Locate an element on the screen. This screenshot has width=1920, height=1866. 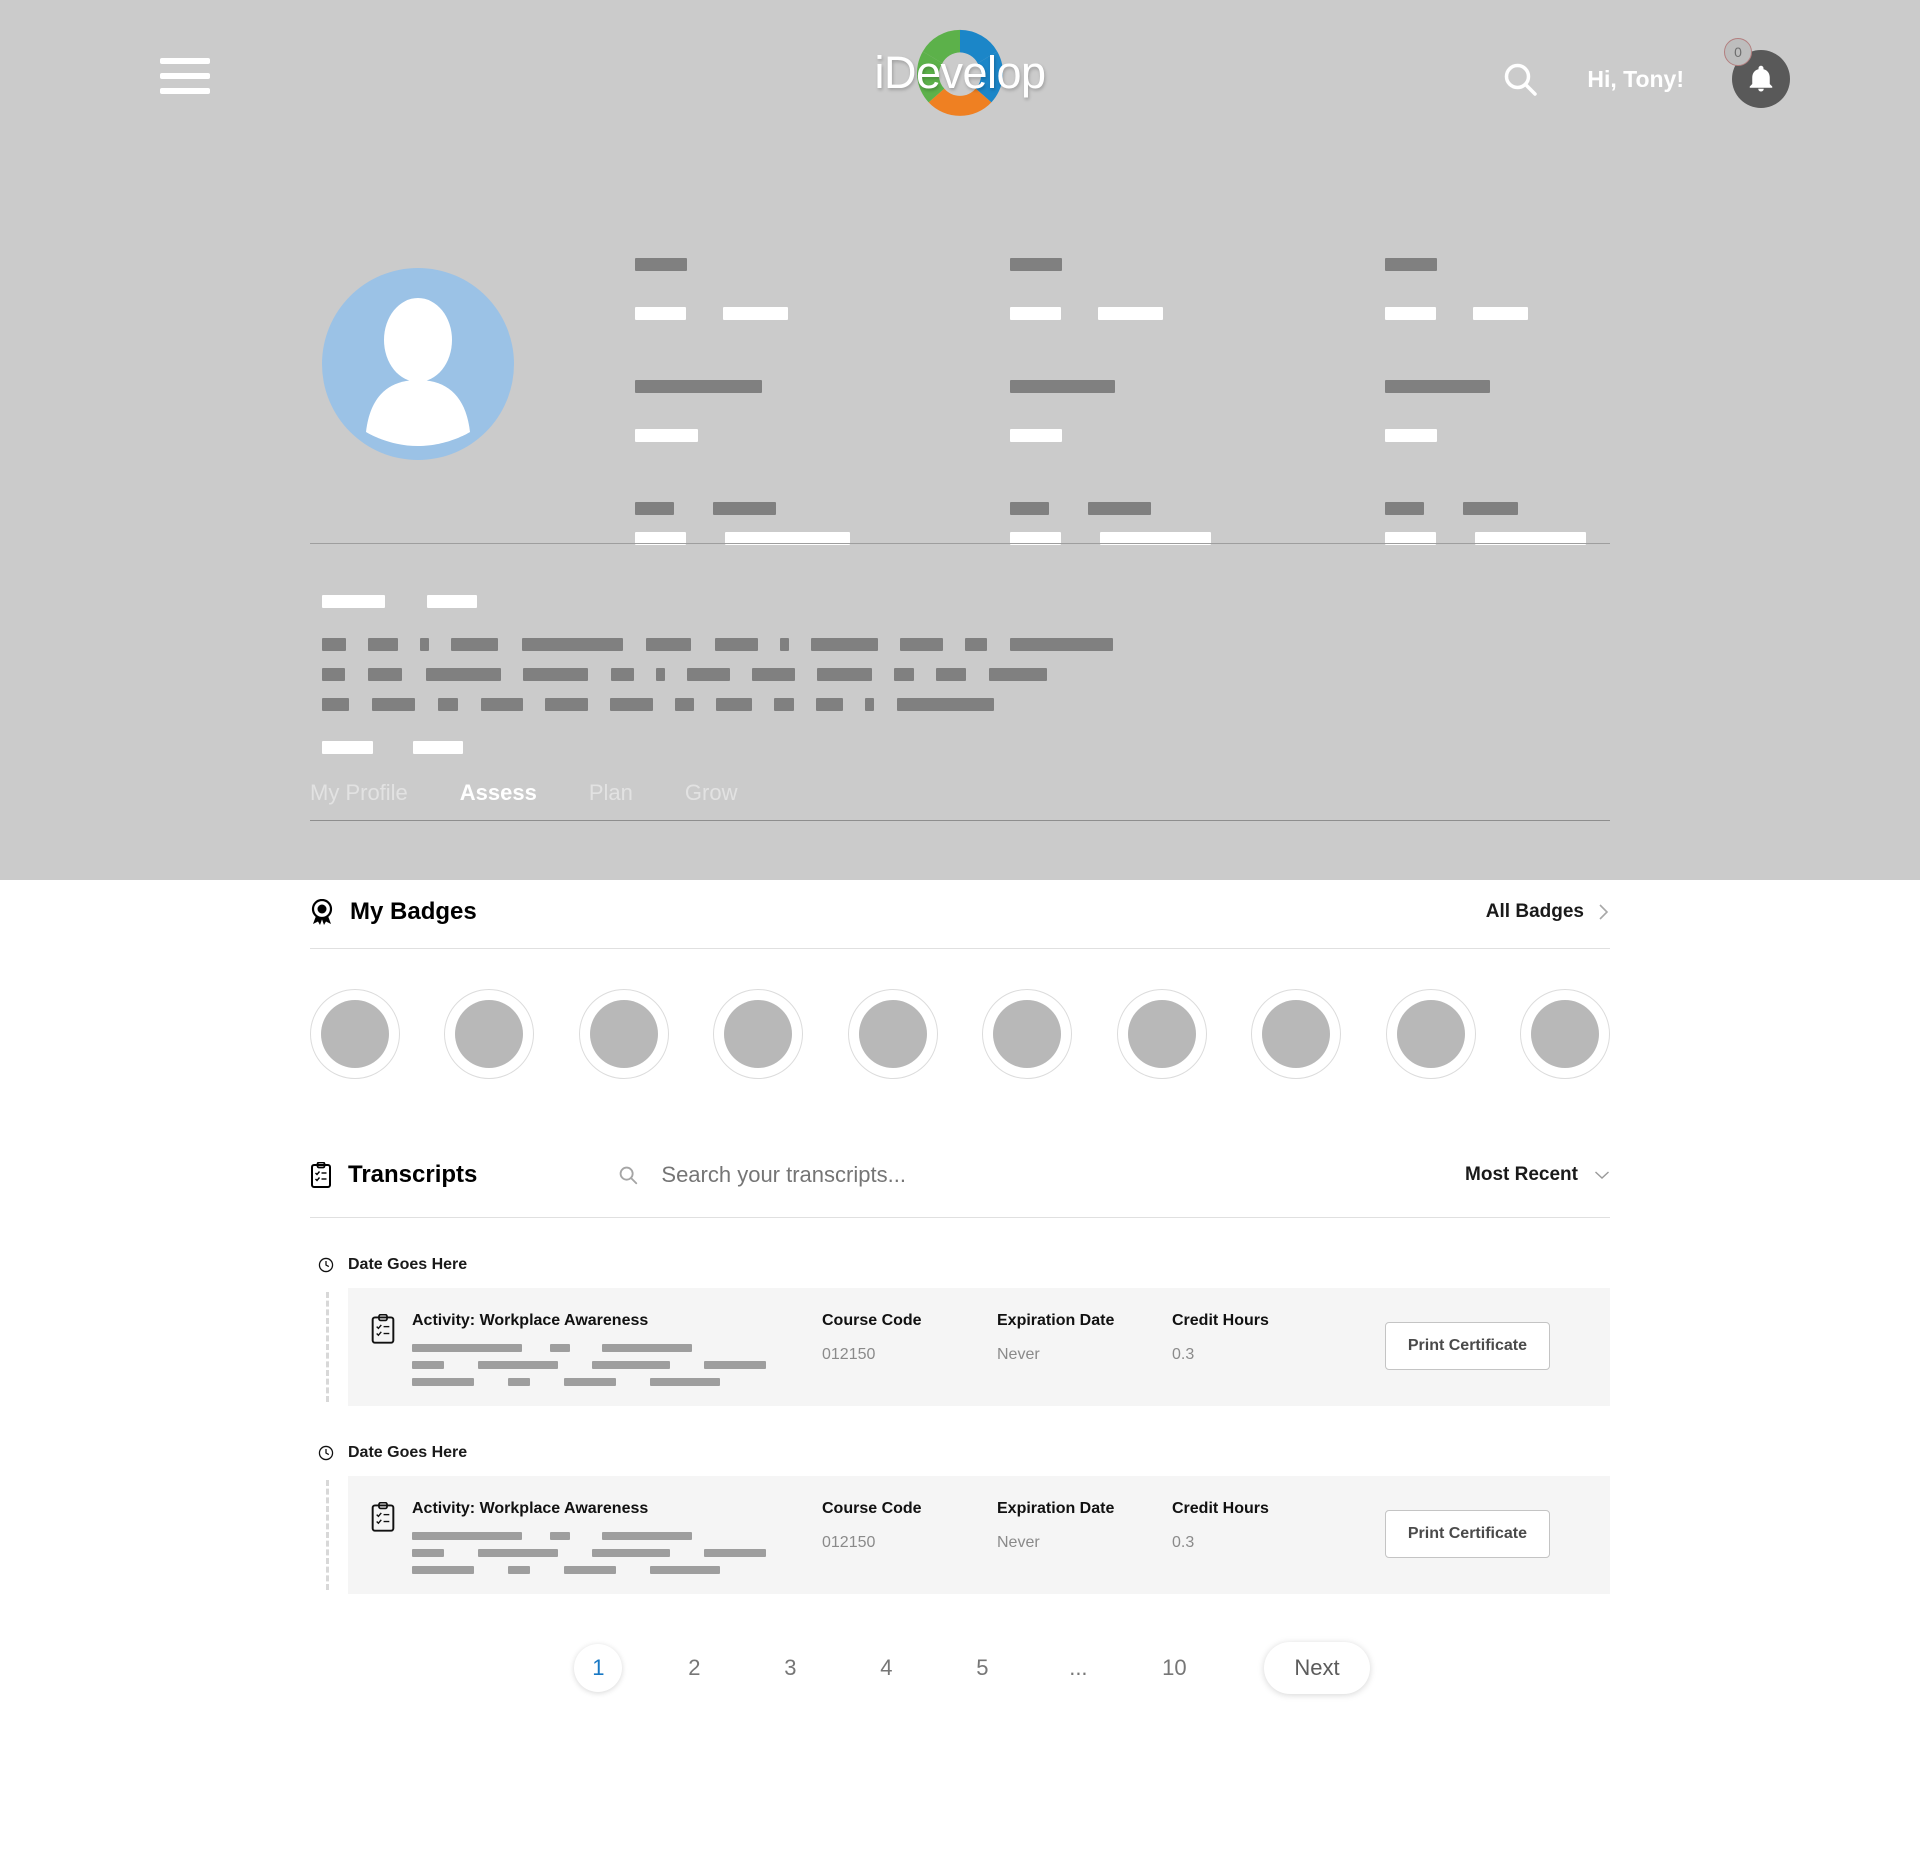
app-logo: iDevelop is located at coordinates (960, 73).